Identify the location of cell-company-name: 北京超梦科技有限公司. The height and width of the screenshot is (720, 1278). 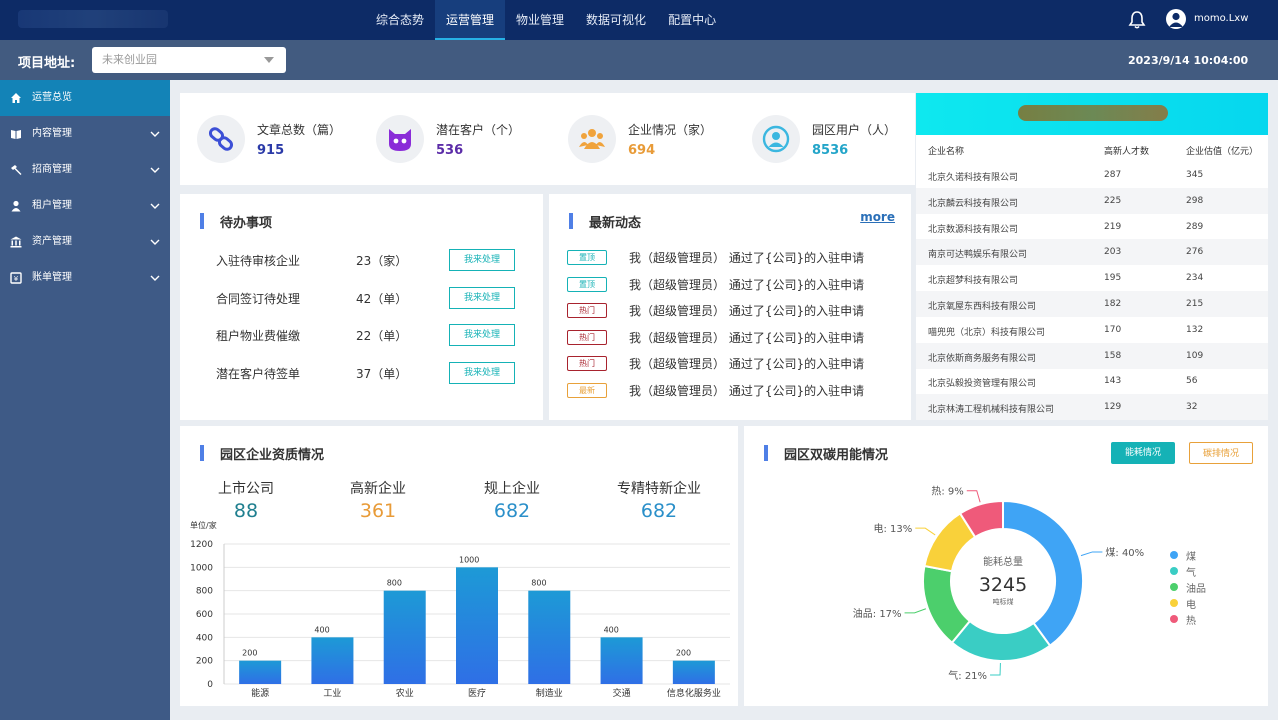
(973, 281).